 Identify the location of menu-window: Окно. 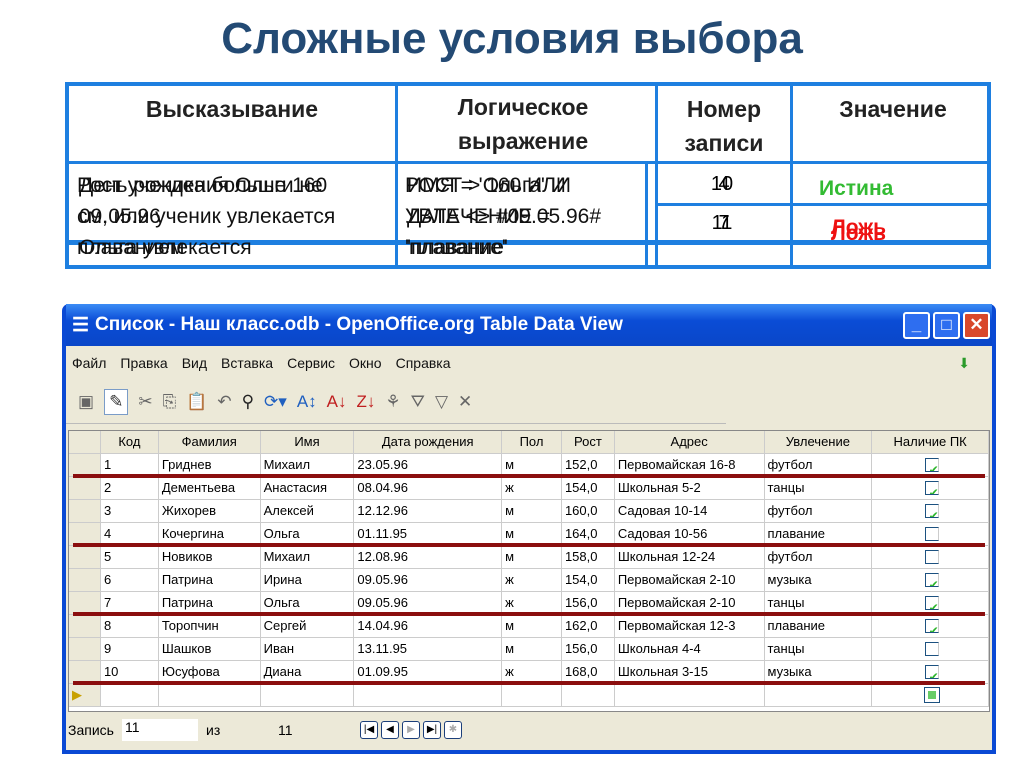
(365, 363).